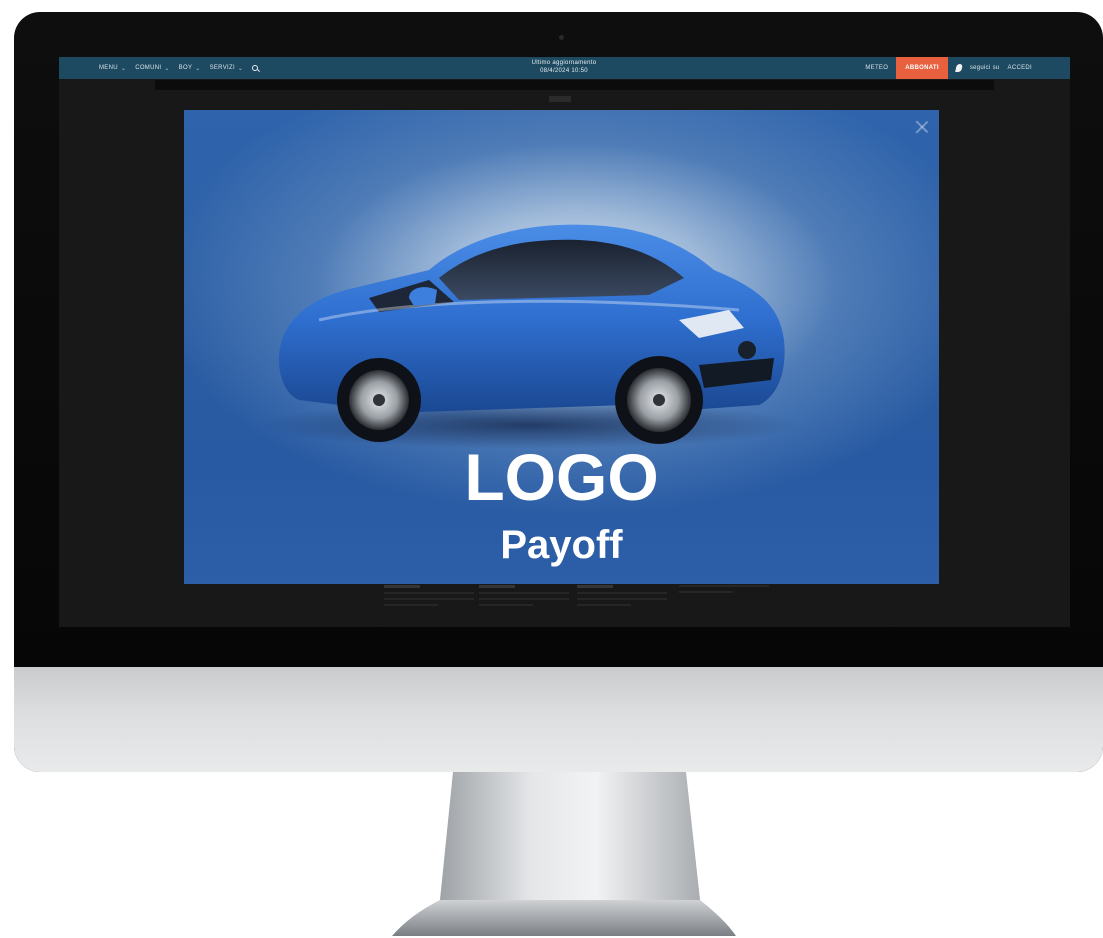 This screenshot has width=1103, height=938. I want to click on webcam, so click(561, 37).